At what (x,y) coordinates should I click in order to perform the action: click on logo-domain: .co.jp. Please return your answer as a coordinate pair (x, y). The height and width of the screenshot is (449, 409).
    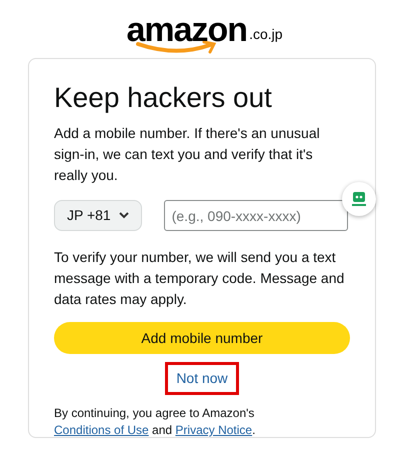
    Looking at the image, I should click on (266, 34).